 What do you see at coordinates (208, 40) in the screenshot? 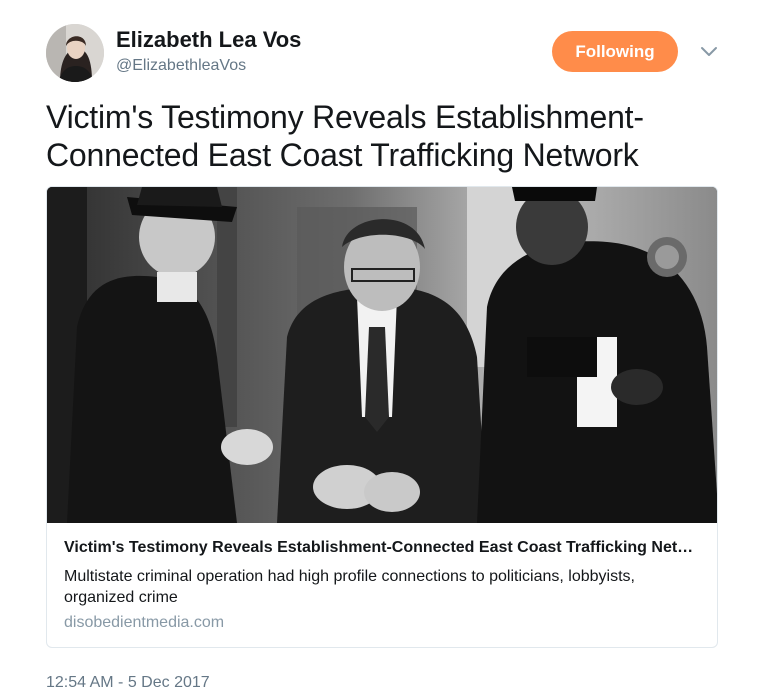
I see `author-display-name: Elizabeth Lea Vos` at bounding box center [208, 40].